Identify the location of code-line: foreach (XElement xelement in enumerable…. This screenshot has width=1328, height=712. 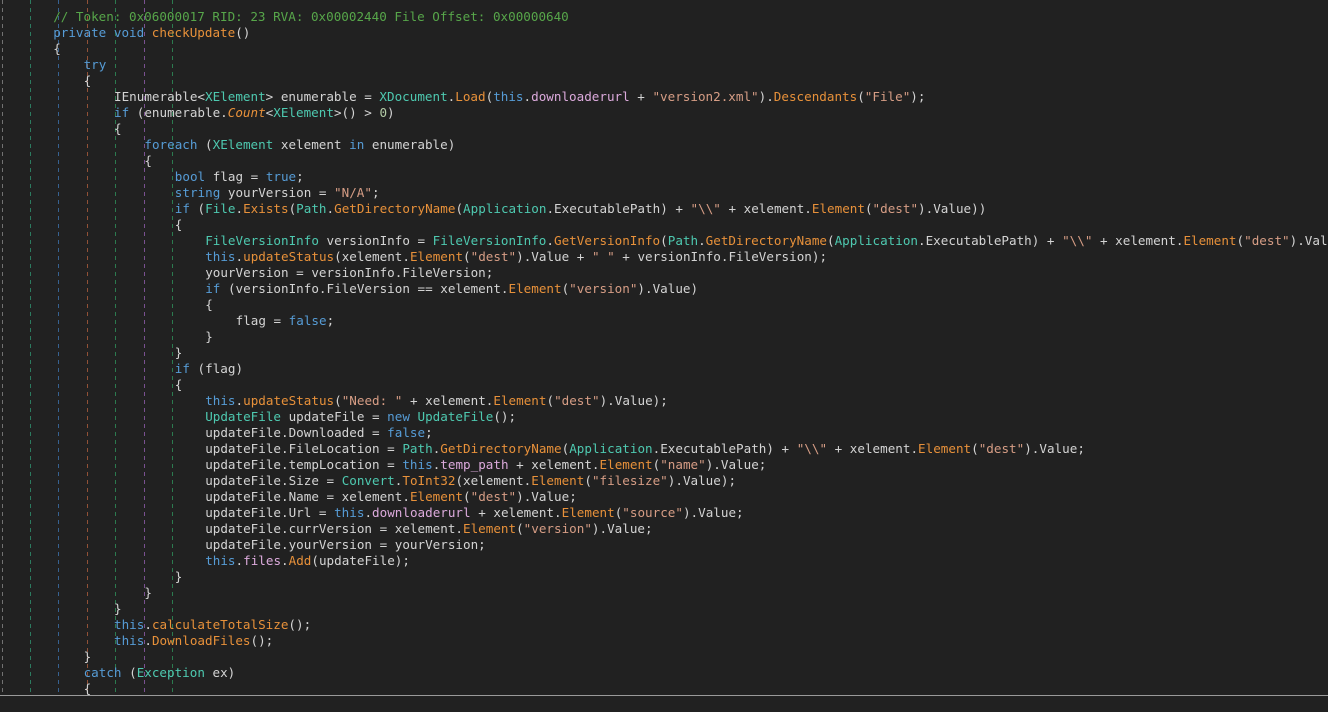
(664, 145).